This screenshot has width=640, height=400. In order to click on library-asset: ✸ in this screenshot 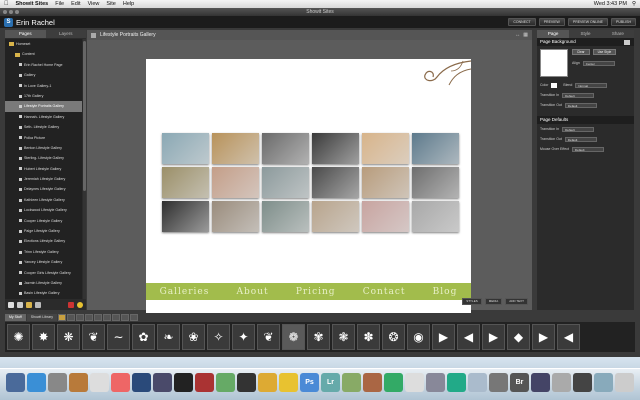, I will do `click(43, 337)`.